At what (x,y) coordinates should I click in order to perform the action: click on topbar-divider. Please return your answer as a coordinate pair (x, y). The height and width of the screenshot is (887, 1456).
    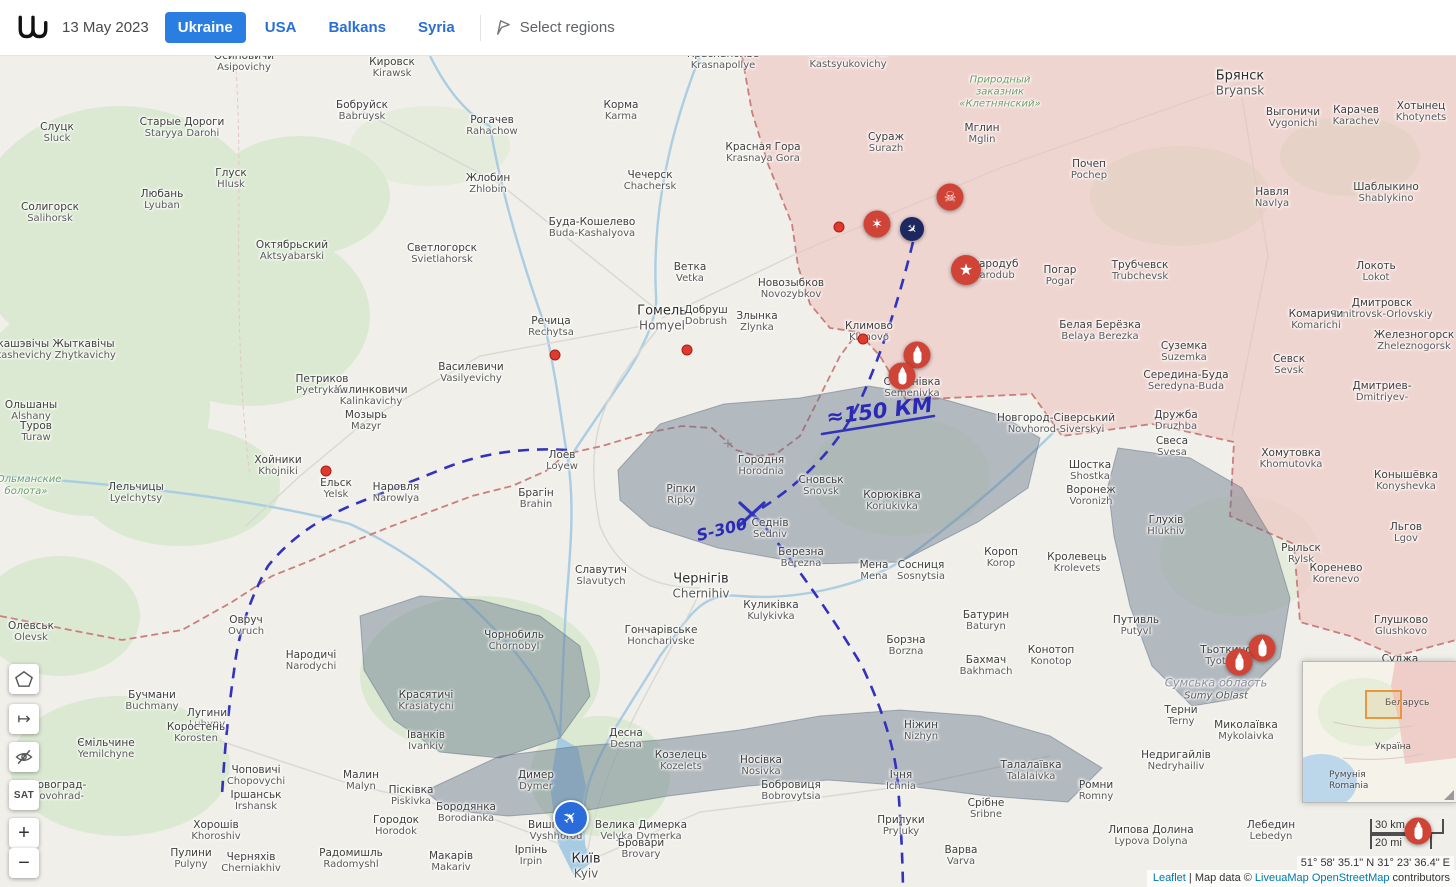
    Looking at the image, I should click on (480, 27).